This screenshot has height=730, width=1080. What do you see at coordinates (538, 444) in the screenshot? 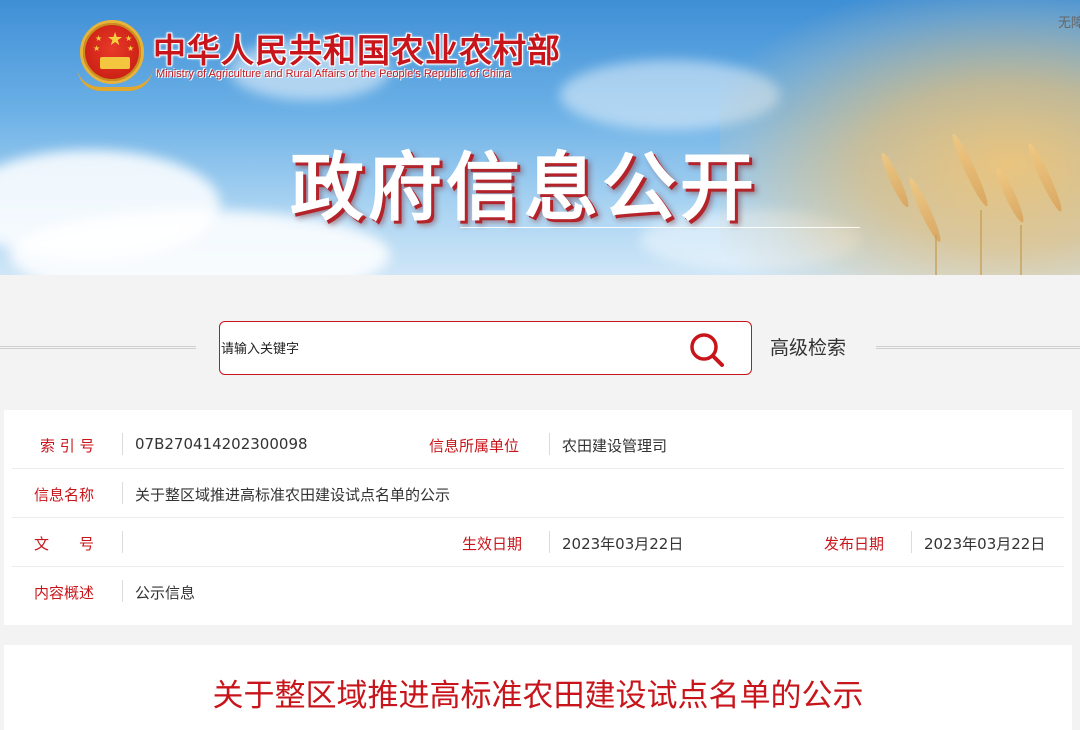
I see `info-row-index: 索 引 号 07B270414202300098 信息所属单位 农田建设管理司` at bounding box center [538, 444].